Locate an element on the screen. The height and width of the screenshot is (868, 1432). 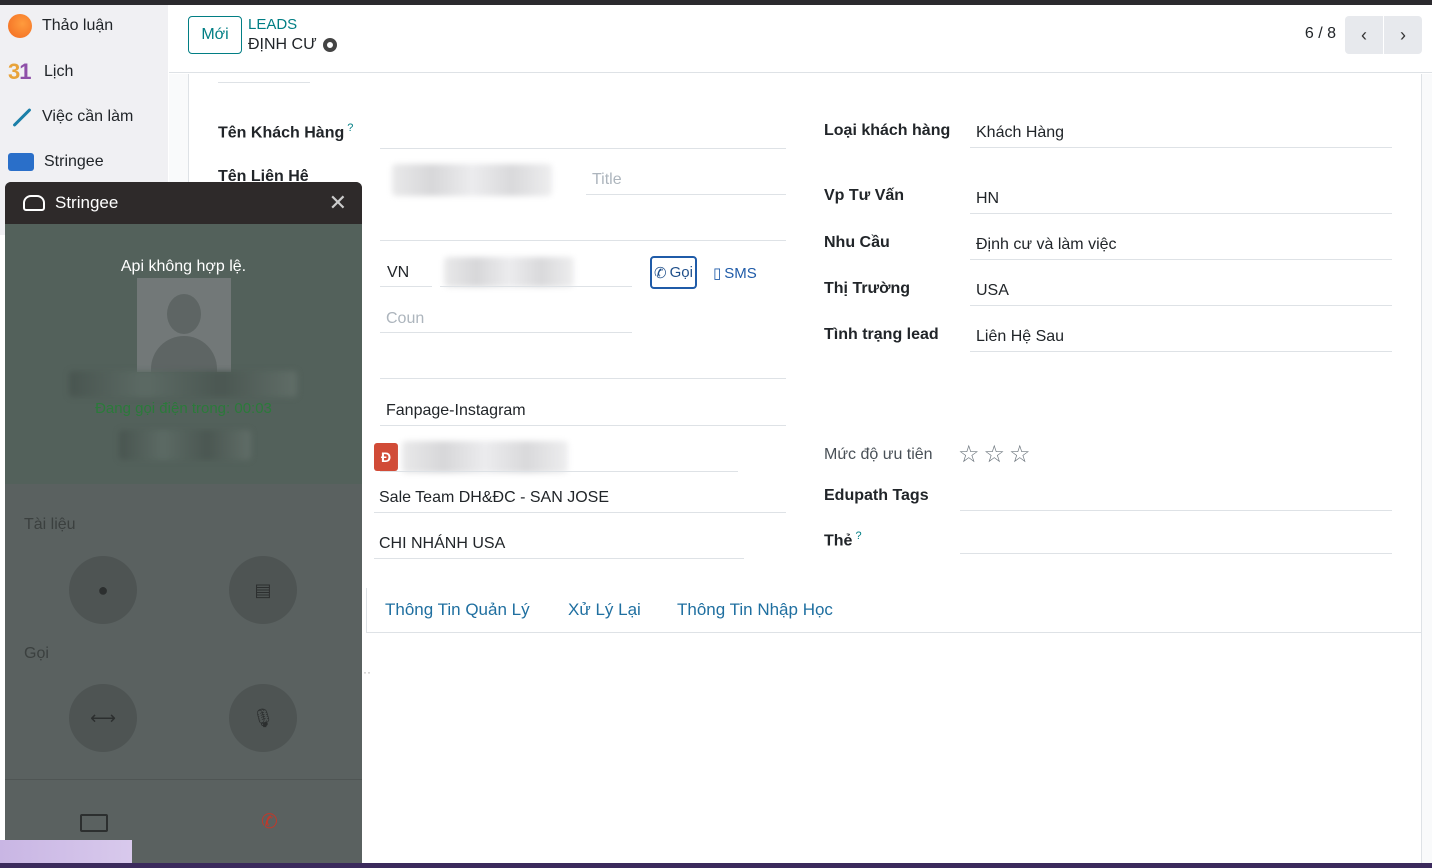
source-field: Fanpage-Instagram is located at coordinates (456, 411).